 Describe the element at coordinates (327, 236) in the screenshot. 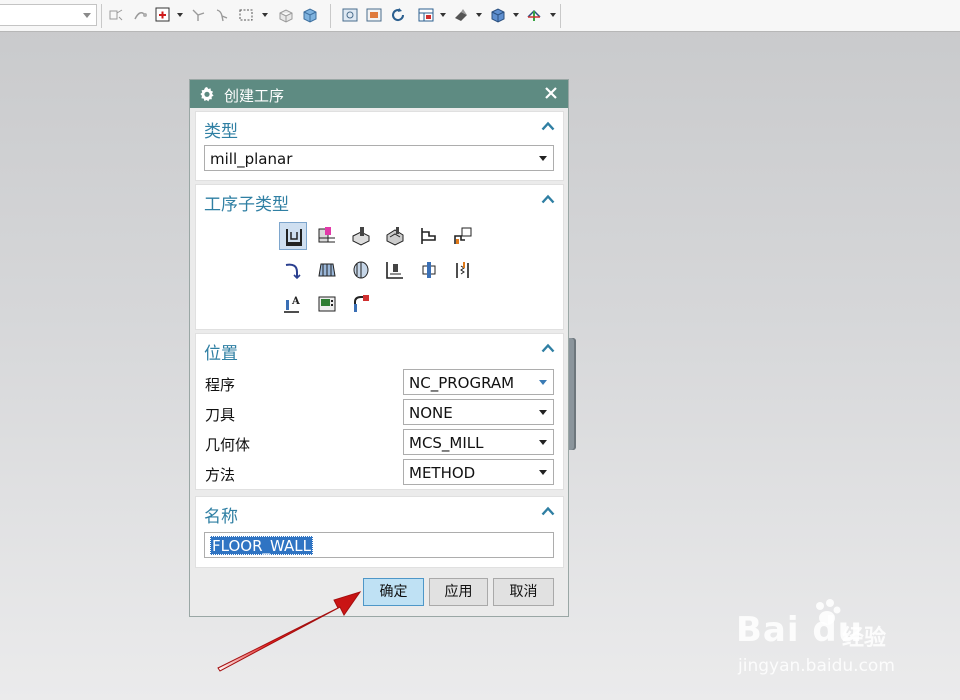

I see `floor-wall-ipw-icon` at that location.